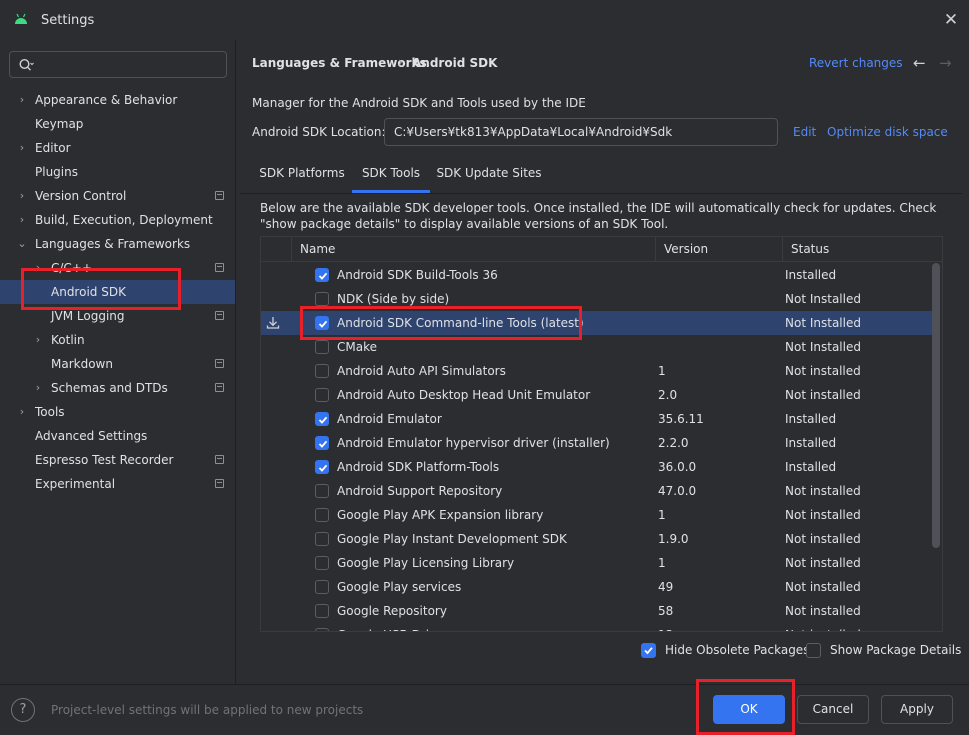 The width and height of the screenshot is (969, 735). Describe the element at coordinates (391, 175) in the screenshot. I see `tab-sdk-tools: SDK Tools` at that location.